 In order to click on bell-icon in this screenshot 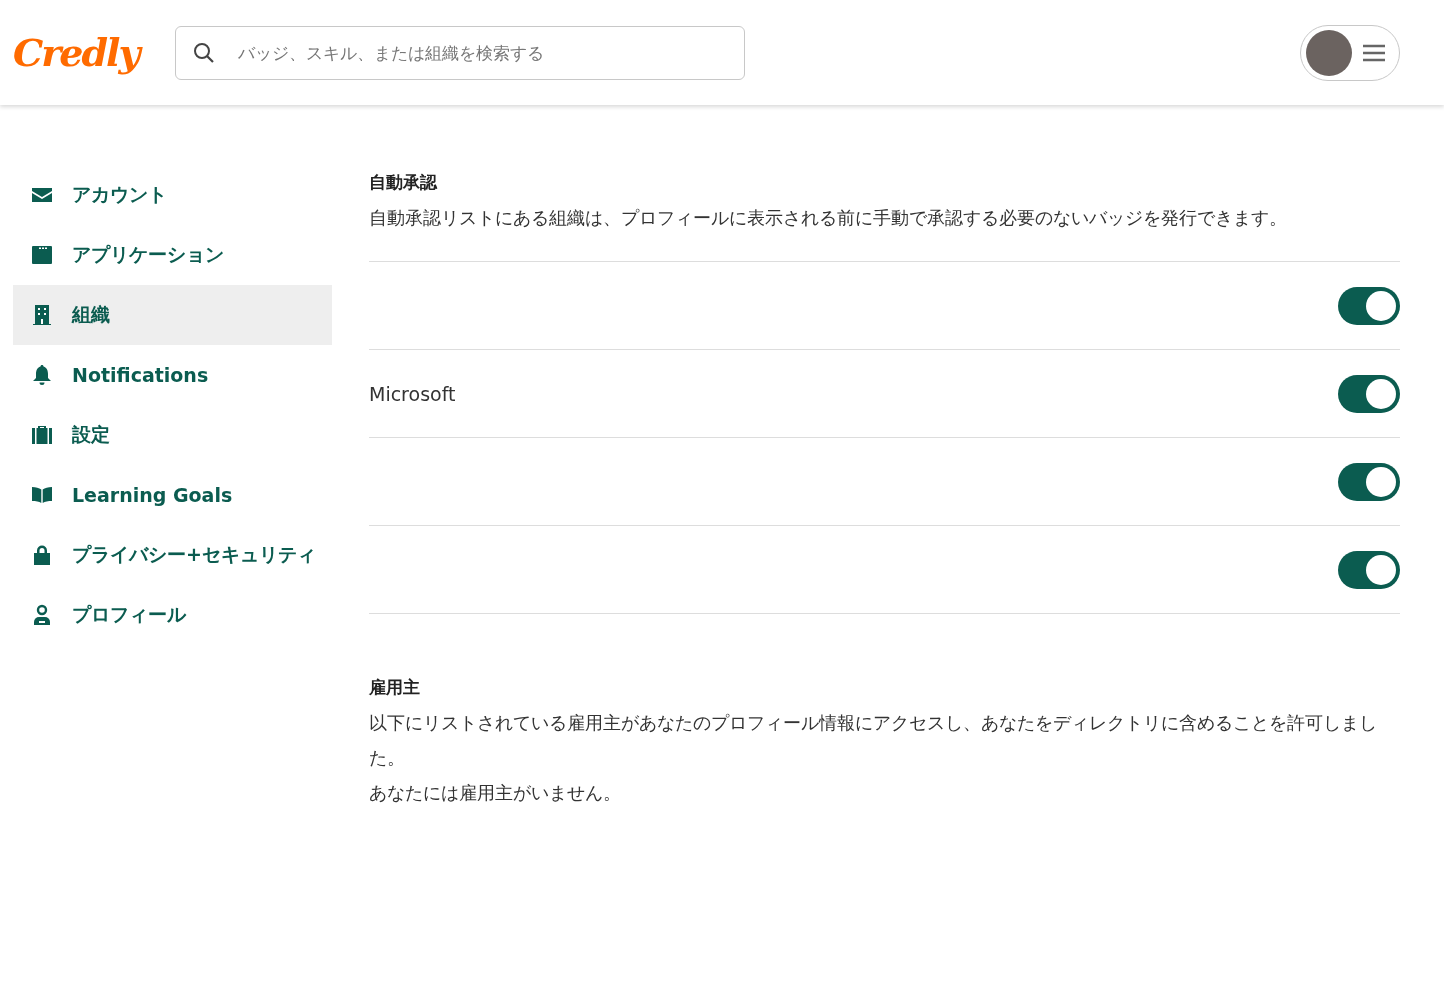, I will do `click(42, 375)`.